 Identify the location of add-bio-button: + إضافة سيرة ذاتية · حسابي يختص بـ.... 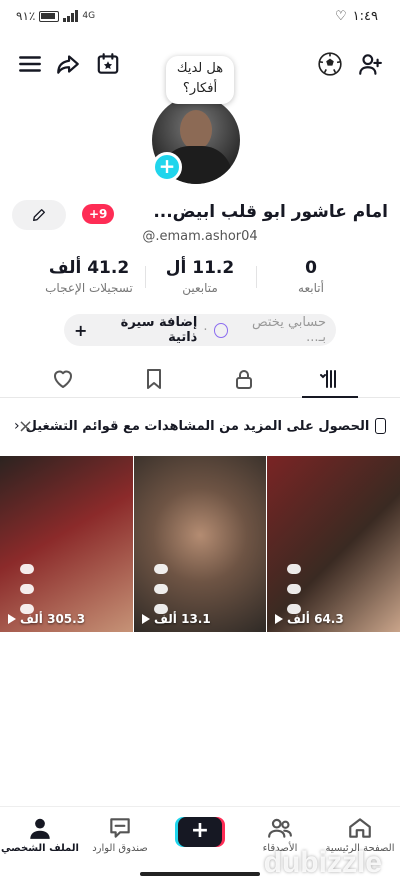
(200, 330).